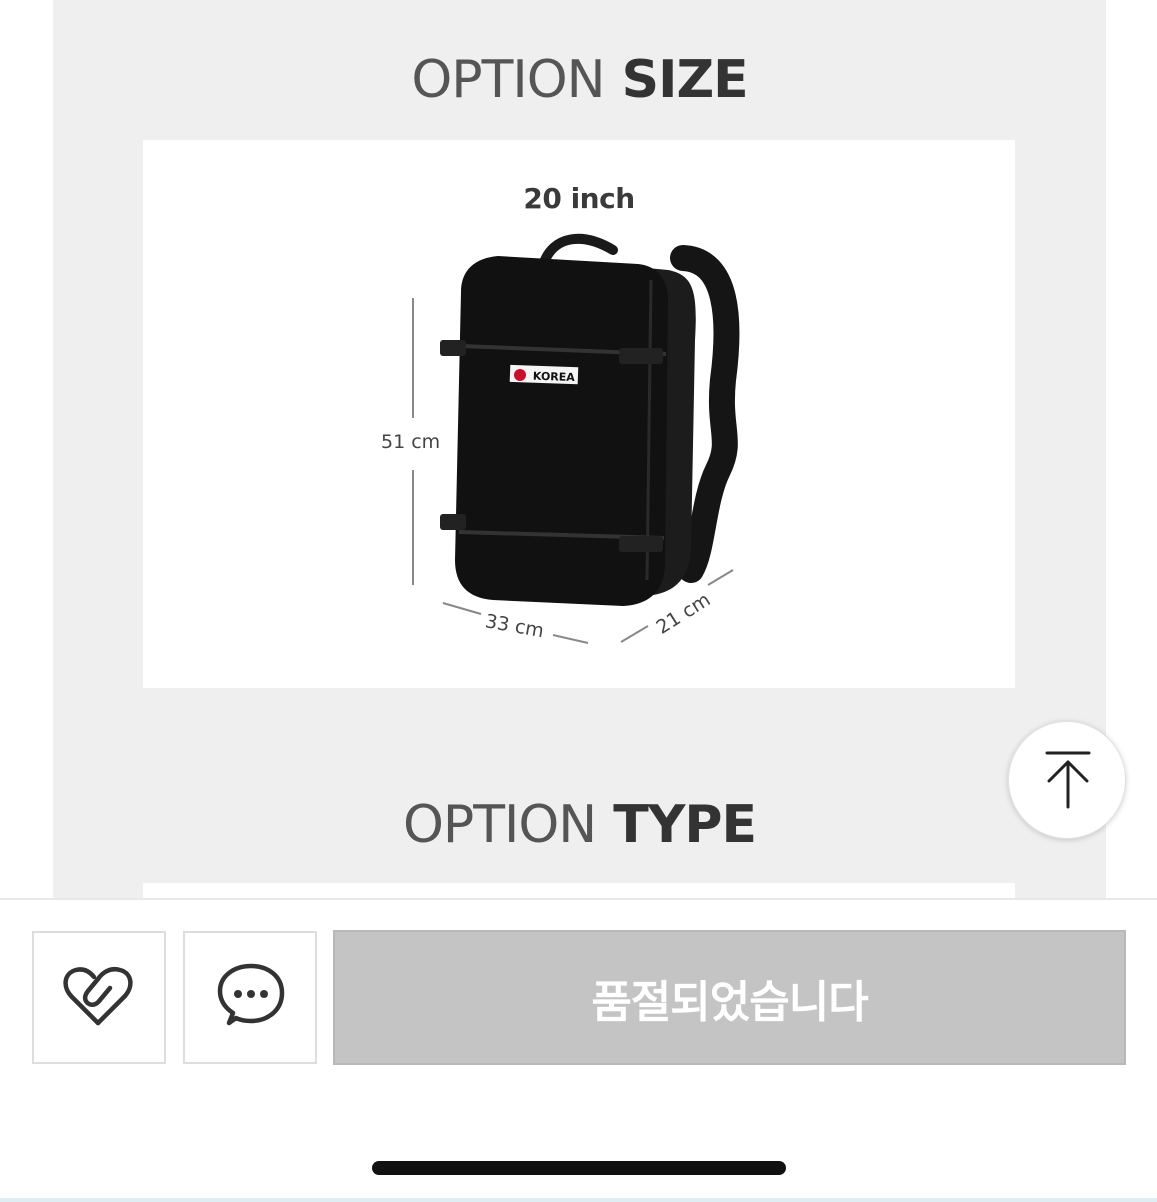  Describe the element at coordinates (508, 80) in the screenshot. I see `option-size-title-light: OPTION` at that location.